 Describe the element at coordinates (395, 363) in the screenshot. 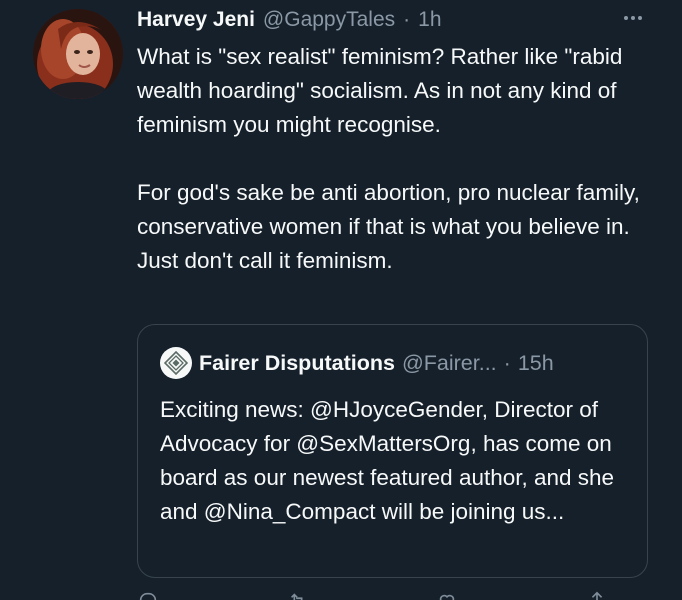

I see `quoted-tweet-header: Fairer Disputations @Fairer... · 15h` at that location.